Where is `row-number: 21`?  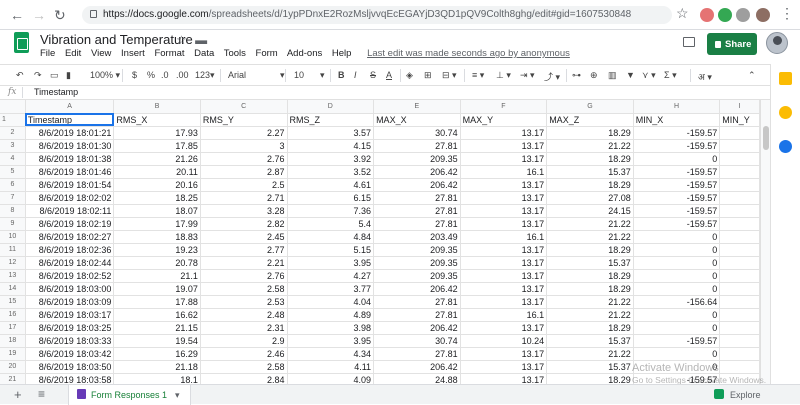
row-number: 21 is located at coordinates (13, 378).